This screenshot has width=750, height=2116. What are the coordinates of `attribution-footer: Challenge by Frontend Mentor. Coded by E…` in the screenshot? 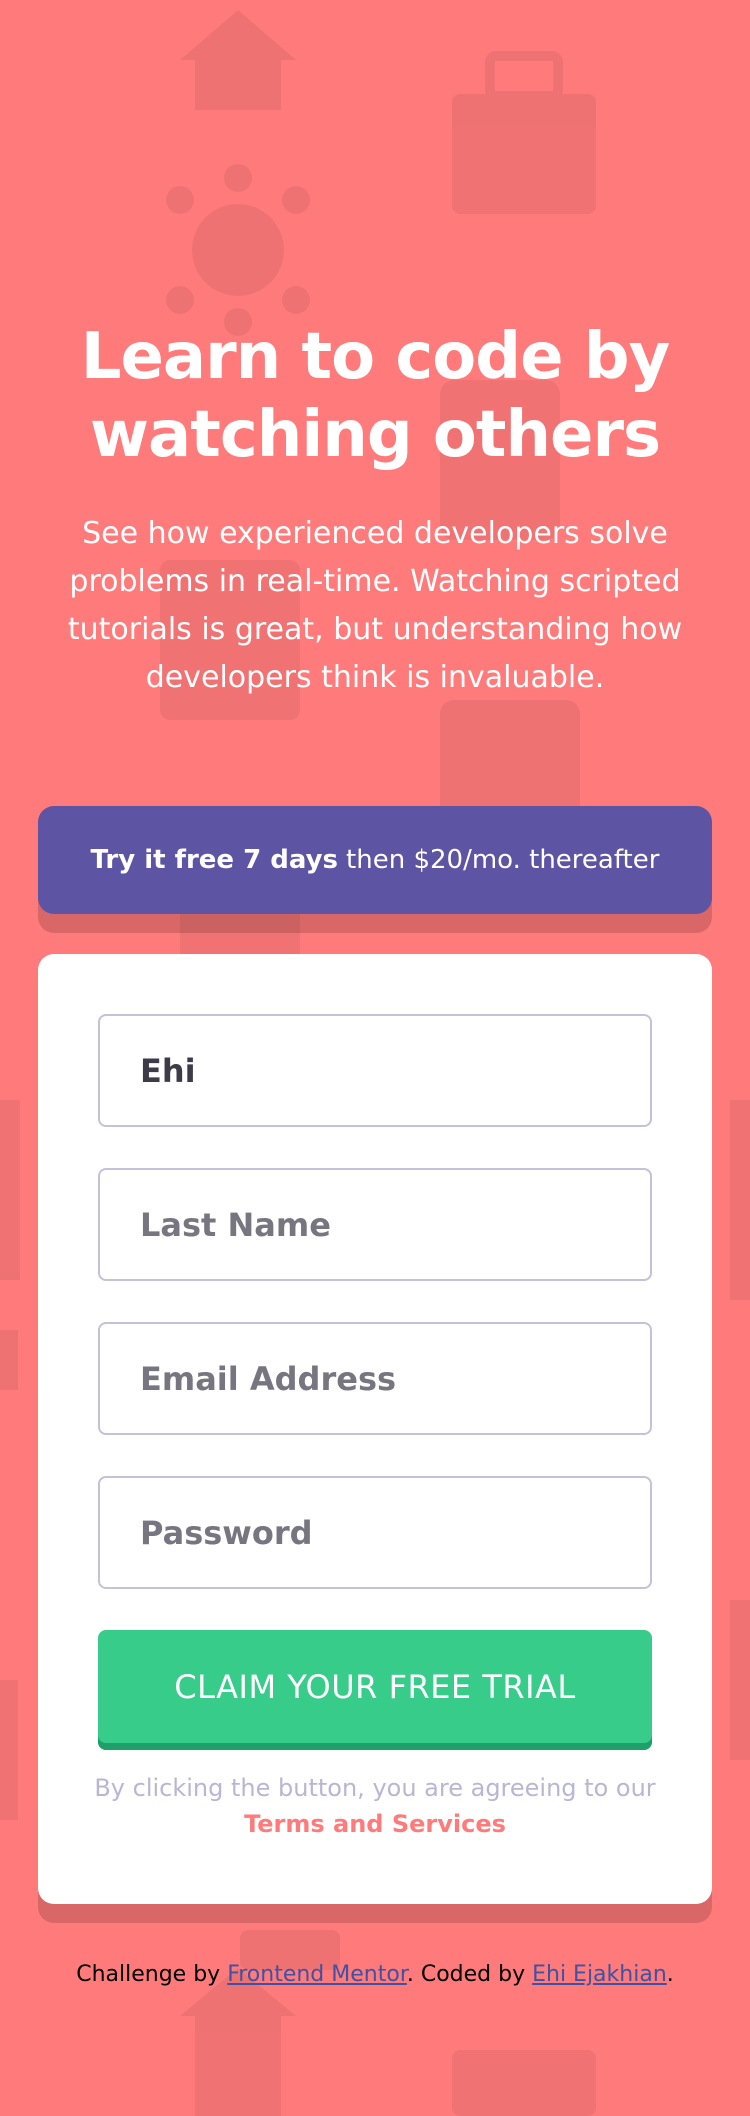 It's located at (375, 1974).